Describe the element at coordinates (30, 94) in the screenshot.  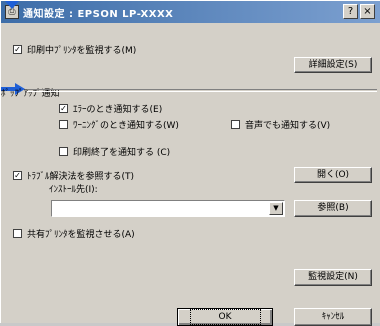
I see `popup-section-heading: ﾎﾟｯﾌﾟｱｯﾌﾟ通知` at that location.